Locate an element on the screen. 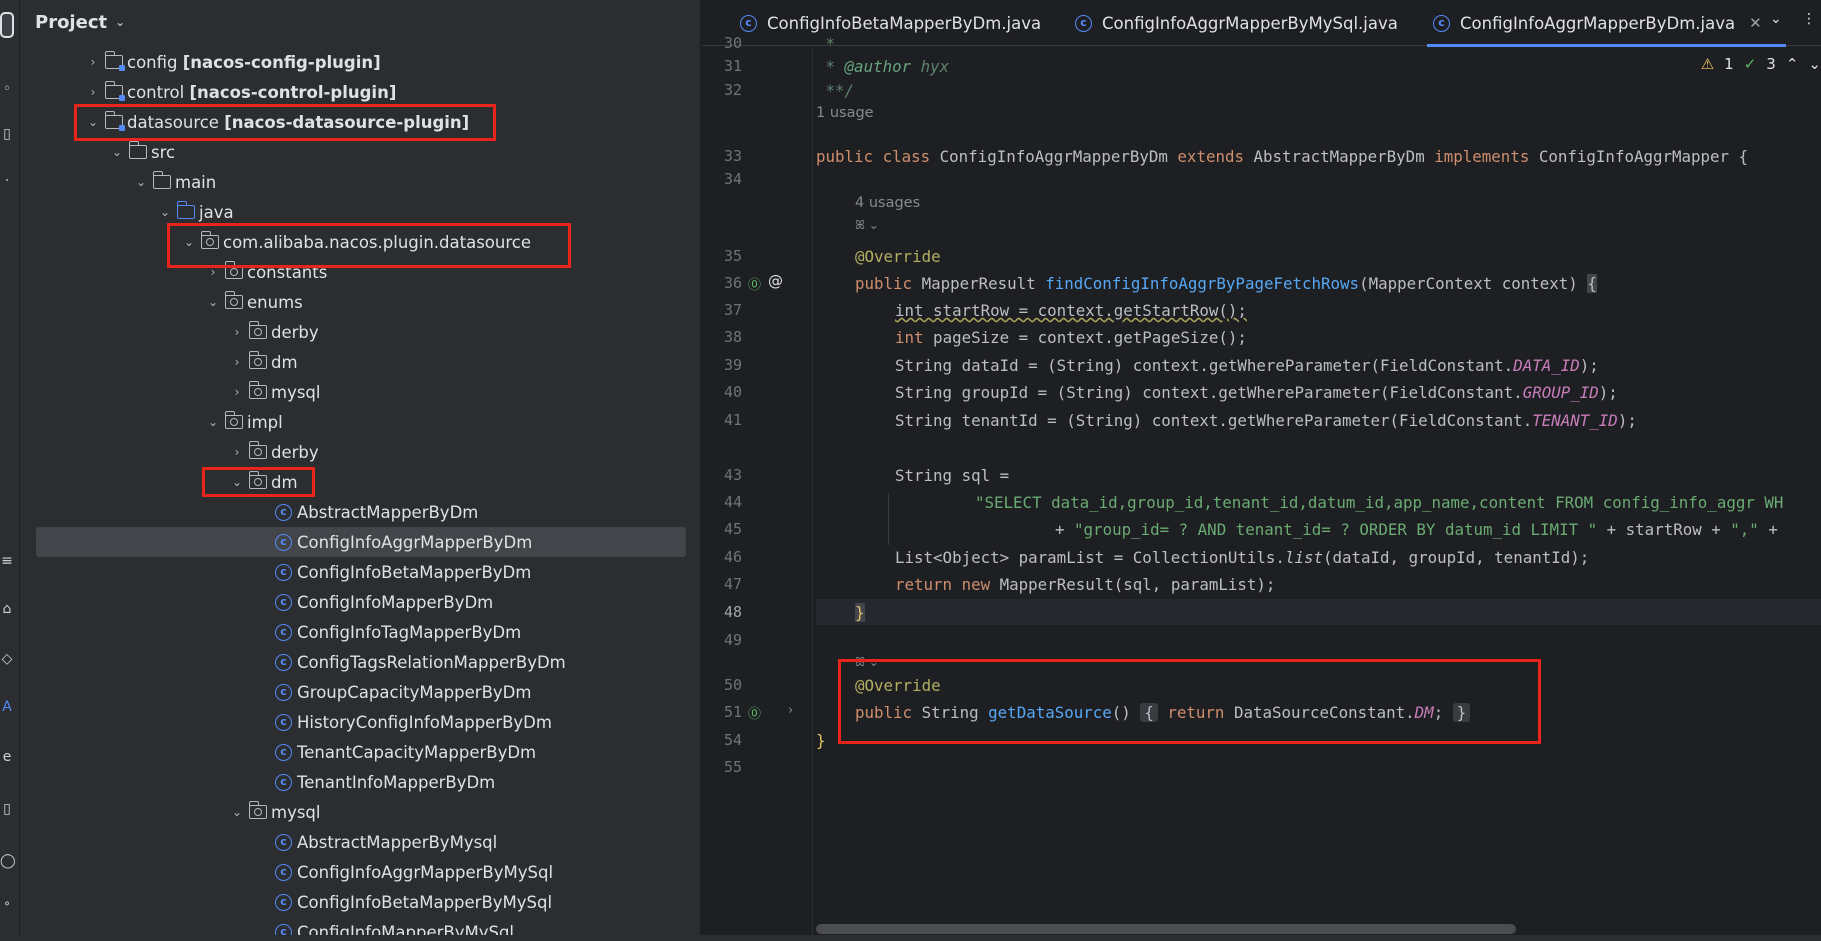 The height and width of the screenshot is (941, 1821). tree-item-class: c TenantCapacityMapperByDm is located at coordinates (352, 752).